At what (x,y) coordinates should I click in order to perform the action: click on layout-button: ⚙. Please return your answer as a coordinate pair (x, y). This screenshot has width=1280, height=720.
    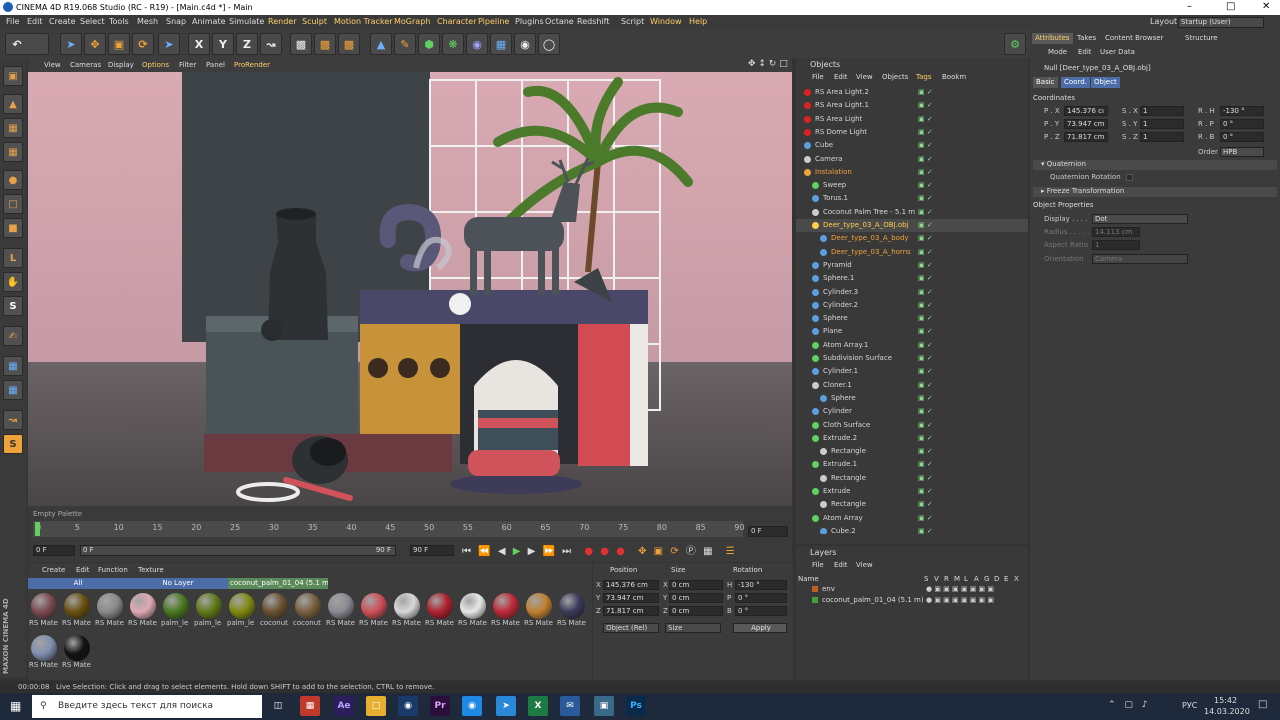
    Looking at the image, I should click on (1015, 44).